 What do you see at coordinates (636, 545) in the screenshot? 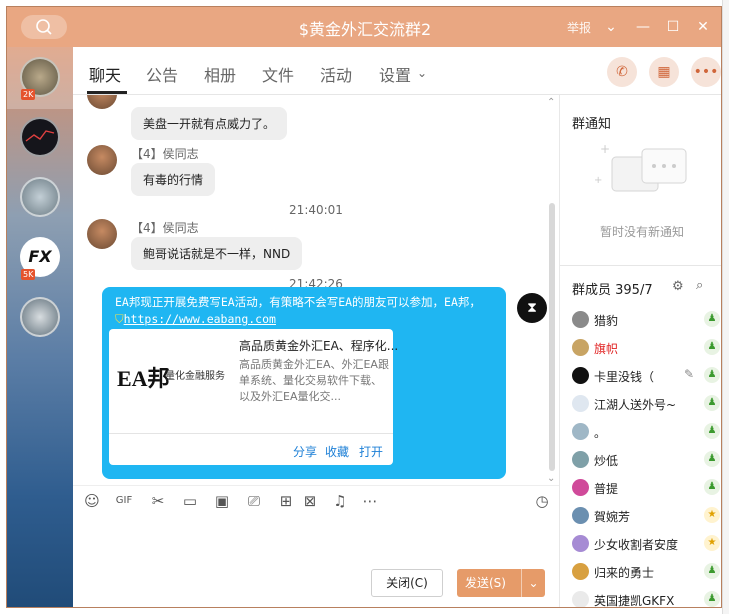
I see `member-name: 少女收割者安度` at bounding box center [636, 545].